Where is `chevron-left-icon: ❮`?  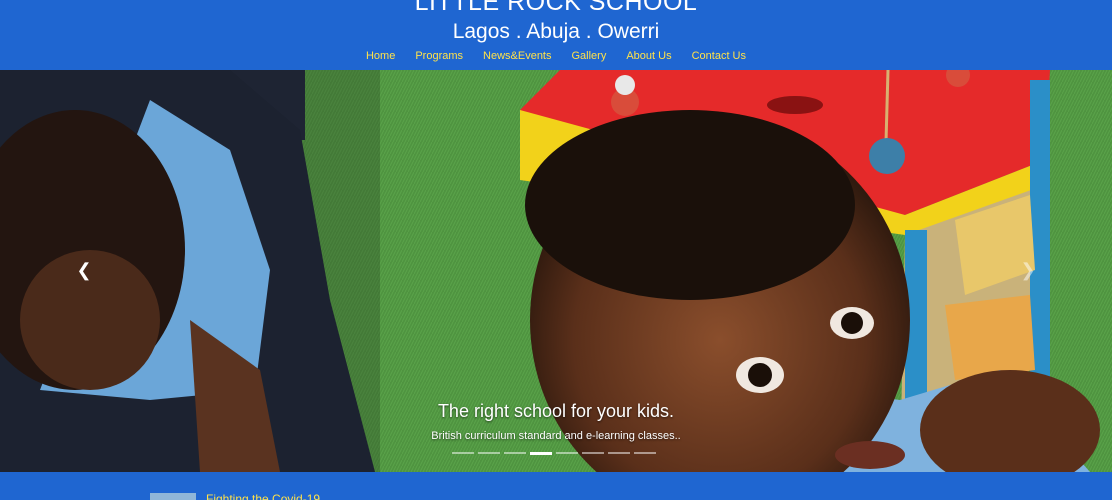
chevron-left-icon: ❮ is located at coordinates (84, 269).